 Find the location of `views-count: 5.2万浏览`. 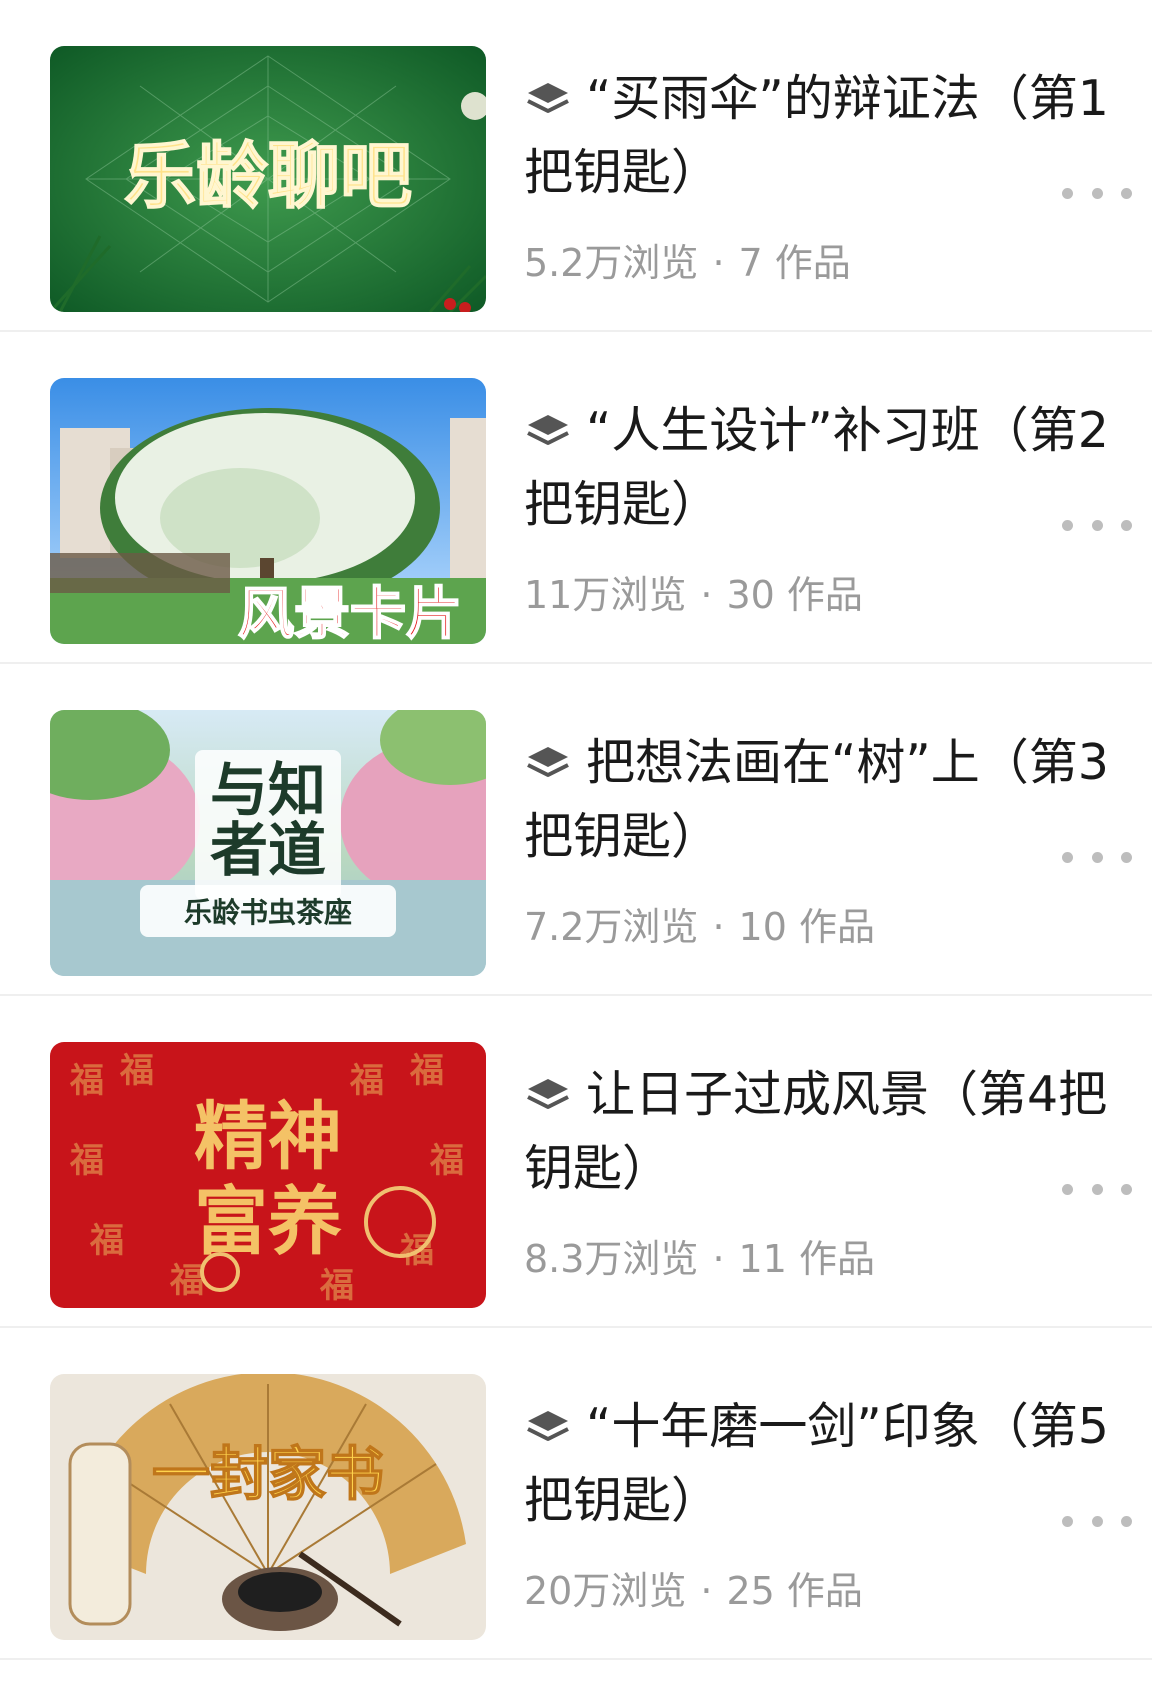

views-count: 5.2万浏览 is located at coordinates (611, 263).